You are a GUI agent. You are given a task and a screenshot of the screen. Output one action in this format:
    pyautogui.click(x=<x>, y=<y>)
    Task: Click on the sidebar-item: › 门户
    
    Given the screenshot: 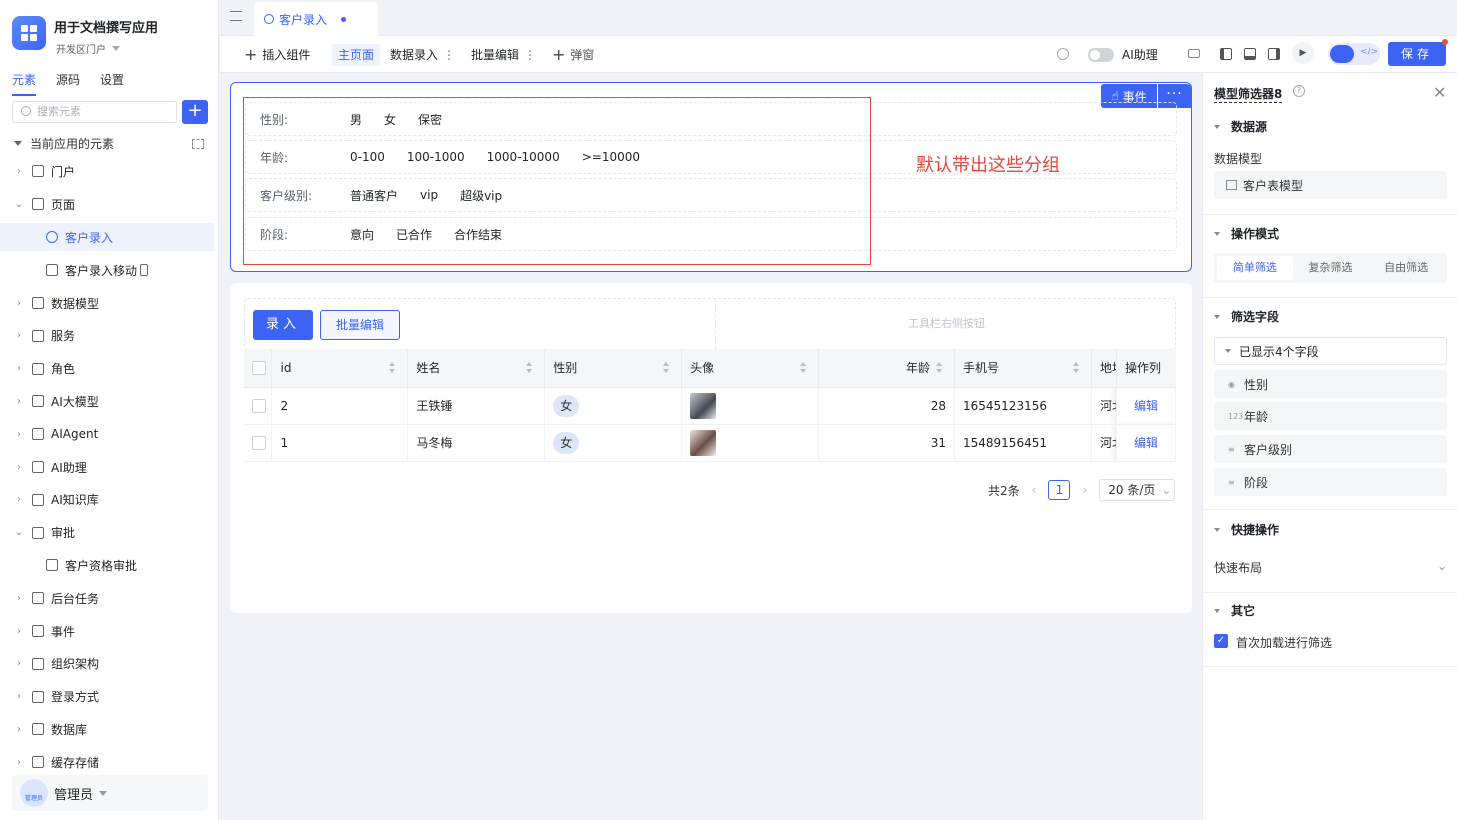 What is the action you would take?
    pyautogui.click(x=107, y=171)
    